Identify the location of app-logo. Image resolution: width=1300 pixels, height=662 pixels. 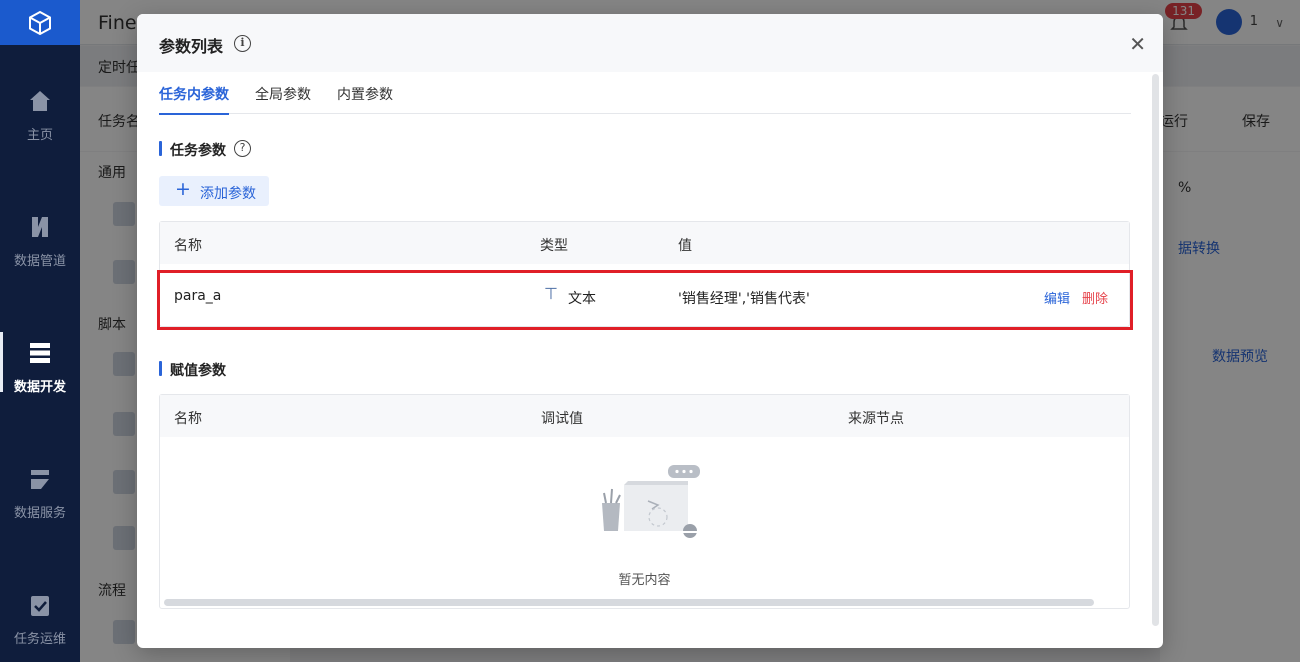
(40, 22).